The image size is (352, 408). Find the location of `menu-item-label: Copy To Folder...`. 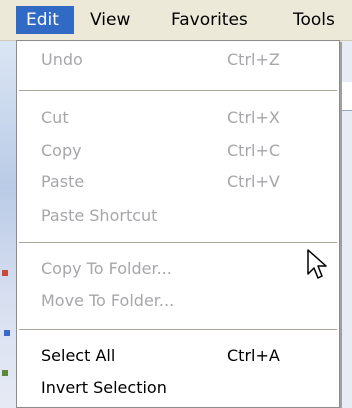

menu-item-label: Copy To Folder... is located at coordinates (106, 268).